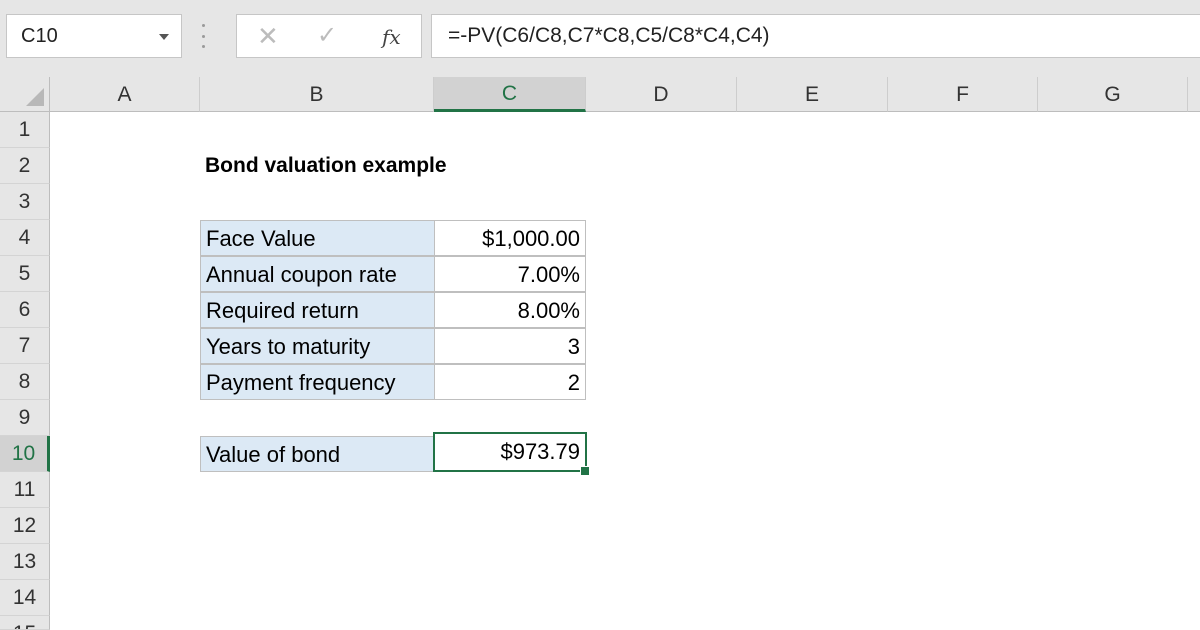  I want to click on input-label-years: Years to maturity, so click(317, 346).